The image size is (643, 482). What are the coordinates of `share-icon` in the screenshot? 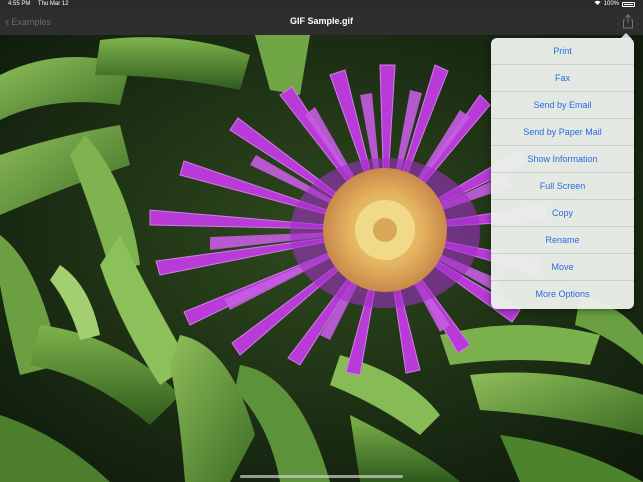 It's located at (628, 21).